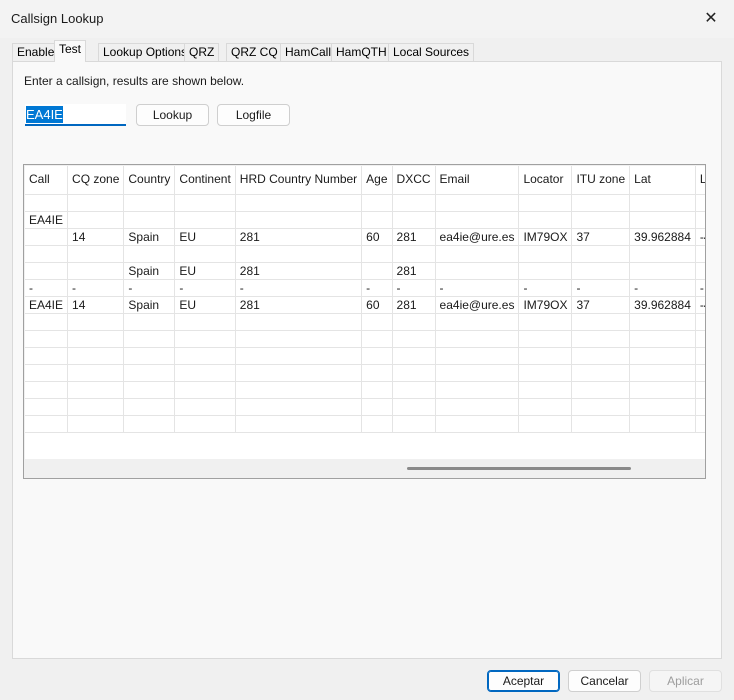 This screenshot has height=700, width=734. Describe the element at coordinates (47, 180) in the screenshot. I see `column-header: Call` at that location.